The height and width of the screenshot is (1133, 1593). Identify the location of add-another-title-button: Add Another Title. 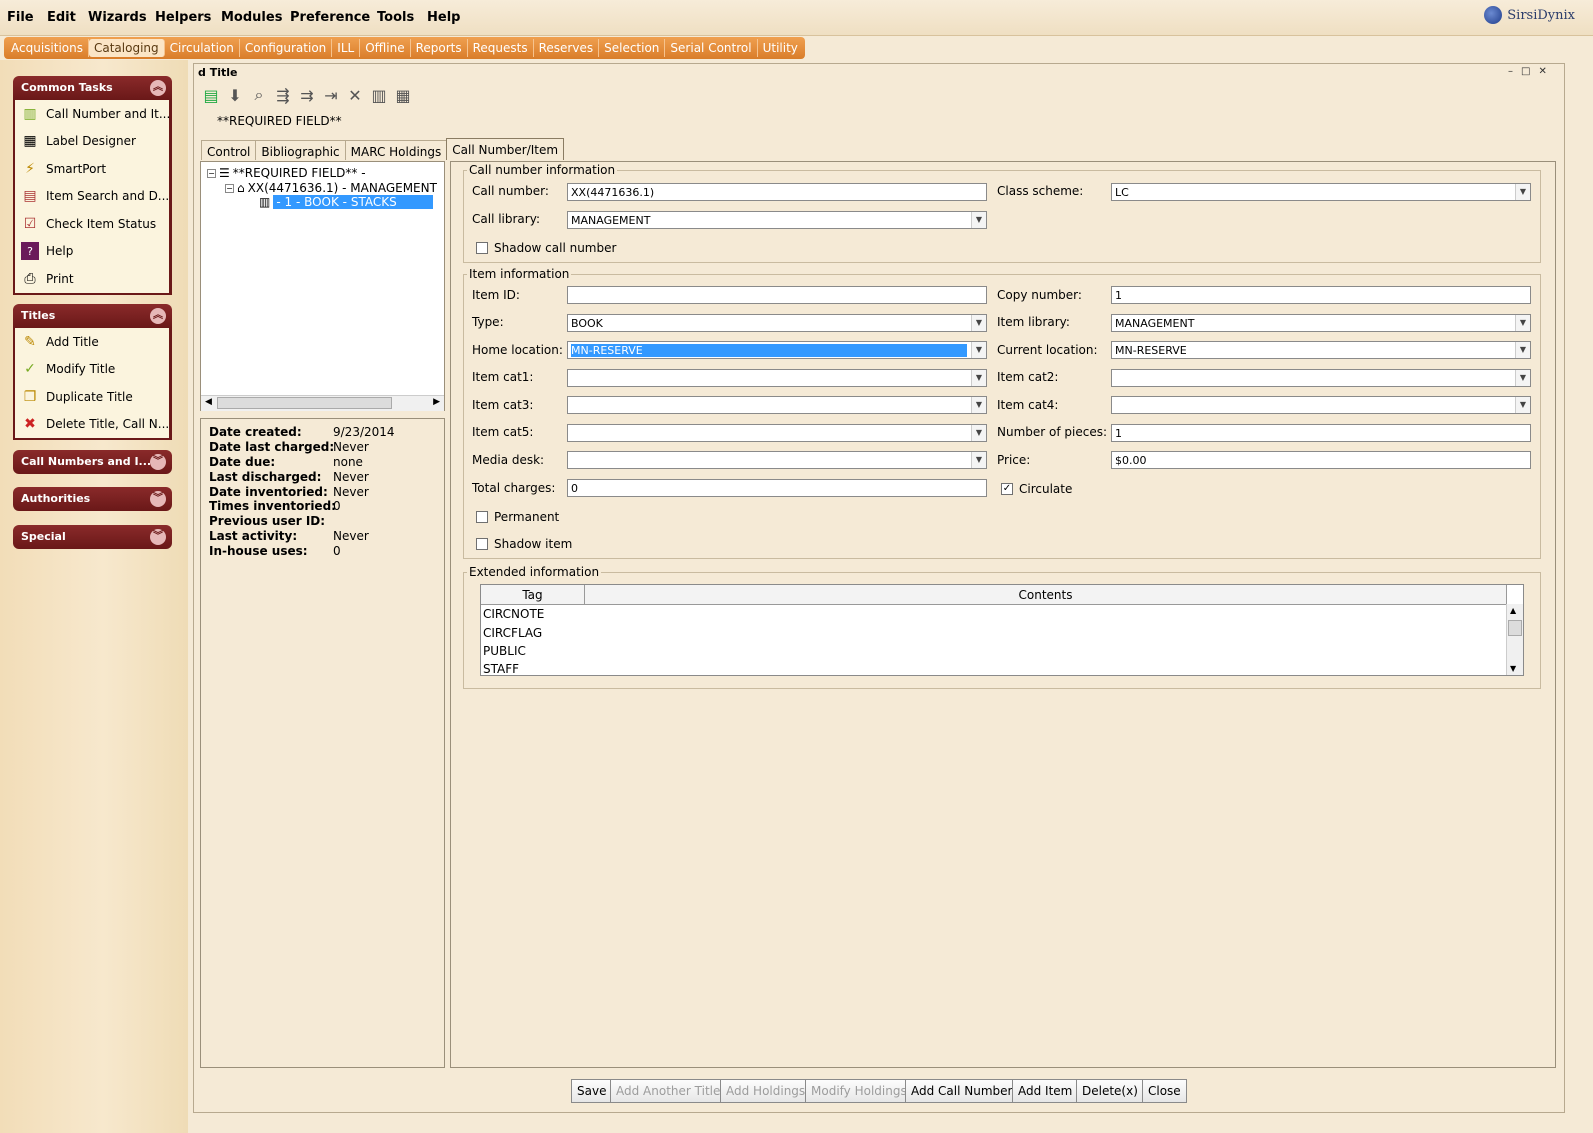
(668, 1091).